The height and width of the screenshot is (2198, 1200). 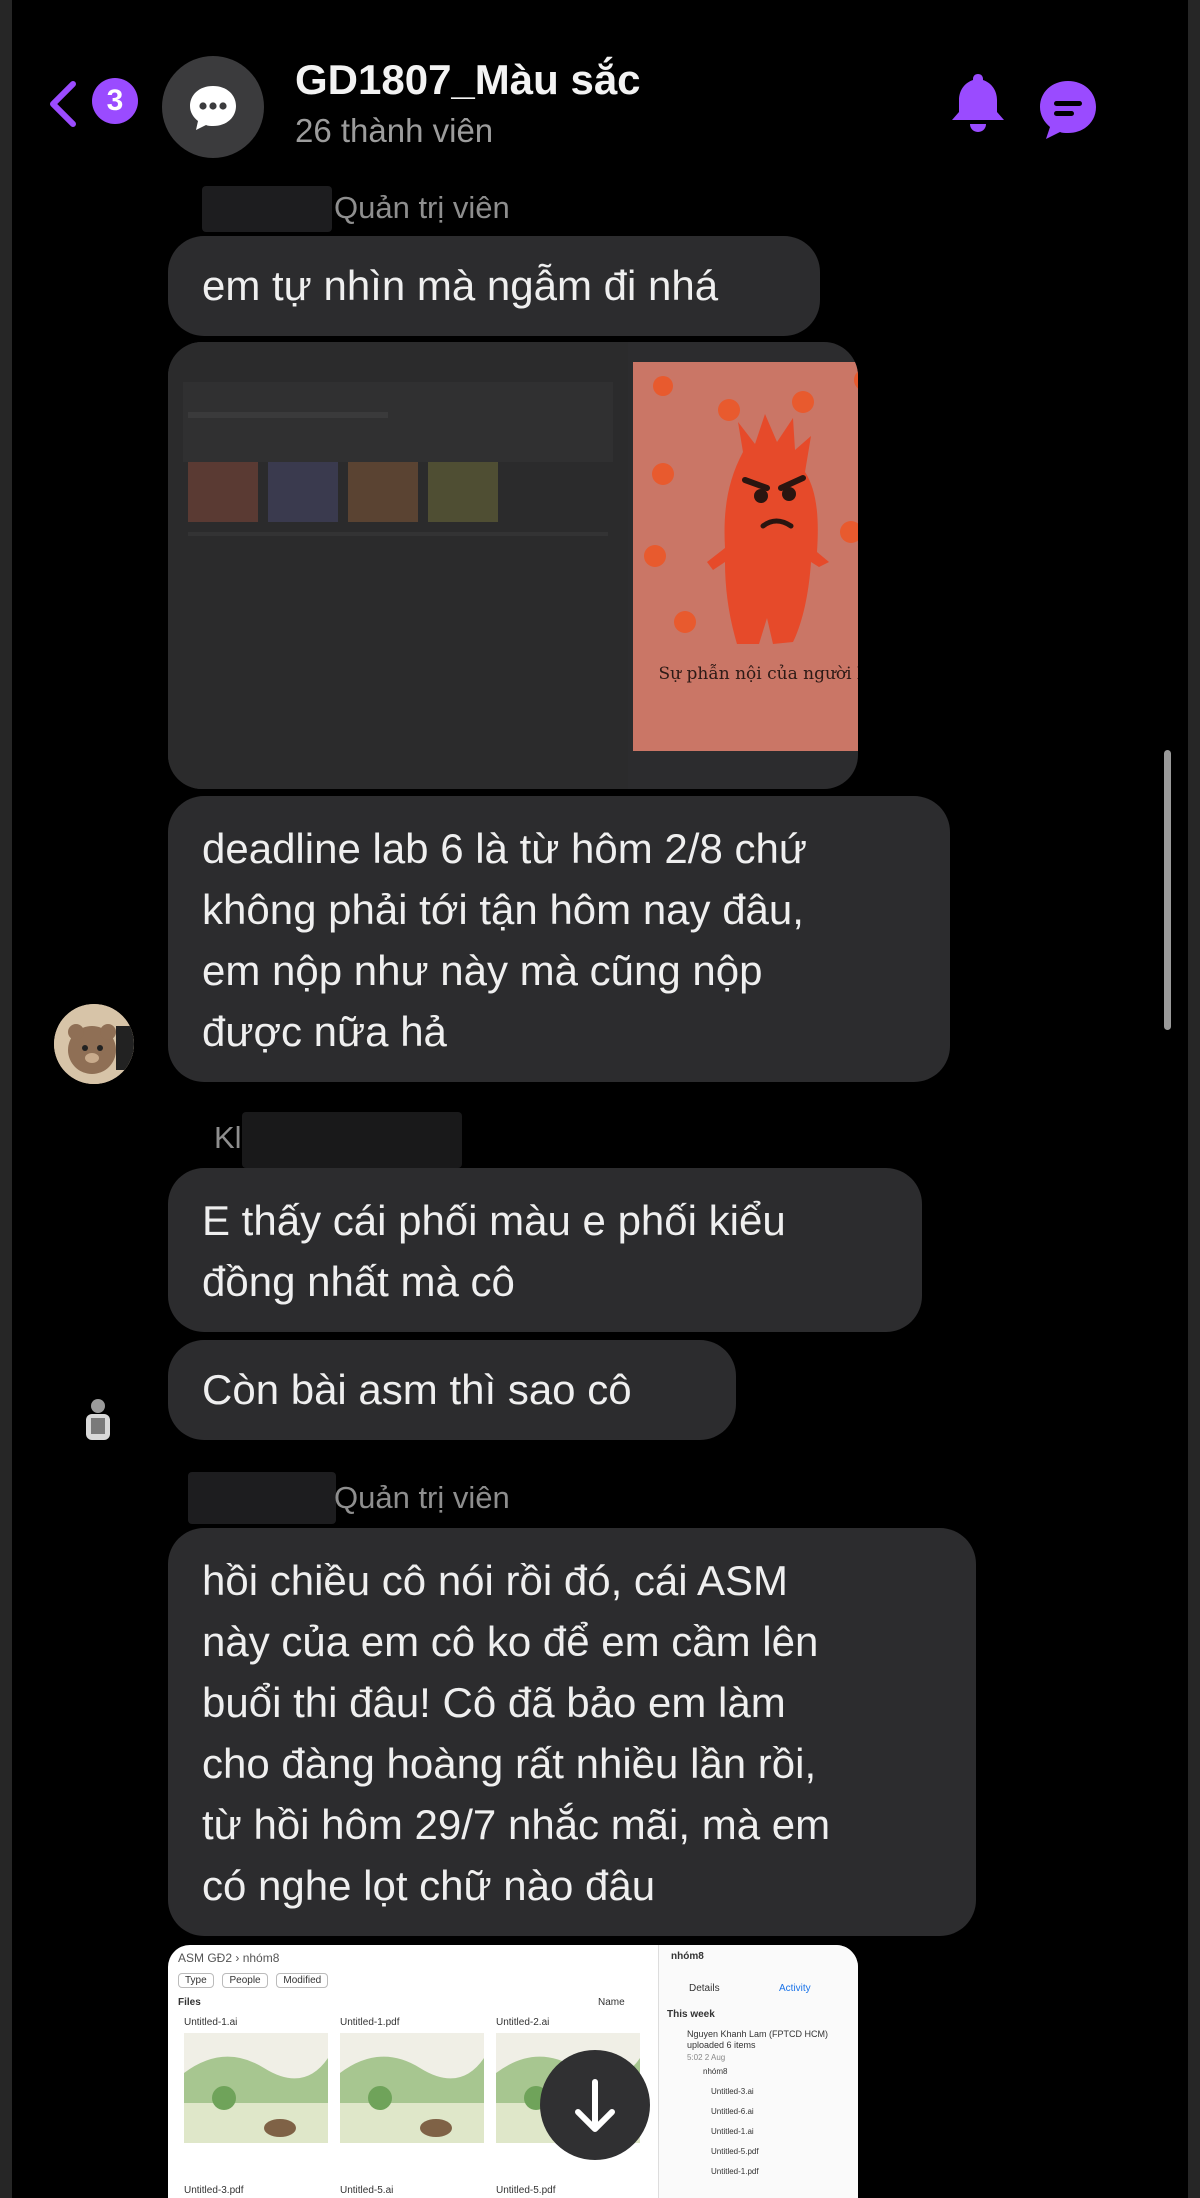 What do you see at coordinates (494, 1702) in the screenshot?
I see `message-line: buổi thi đâu! Cô đã bảo em làm` at bounding box center [494, 1702].